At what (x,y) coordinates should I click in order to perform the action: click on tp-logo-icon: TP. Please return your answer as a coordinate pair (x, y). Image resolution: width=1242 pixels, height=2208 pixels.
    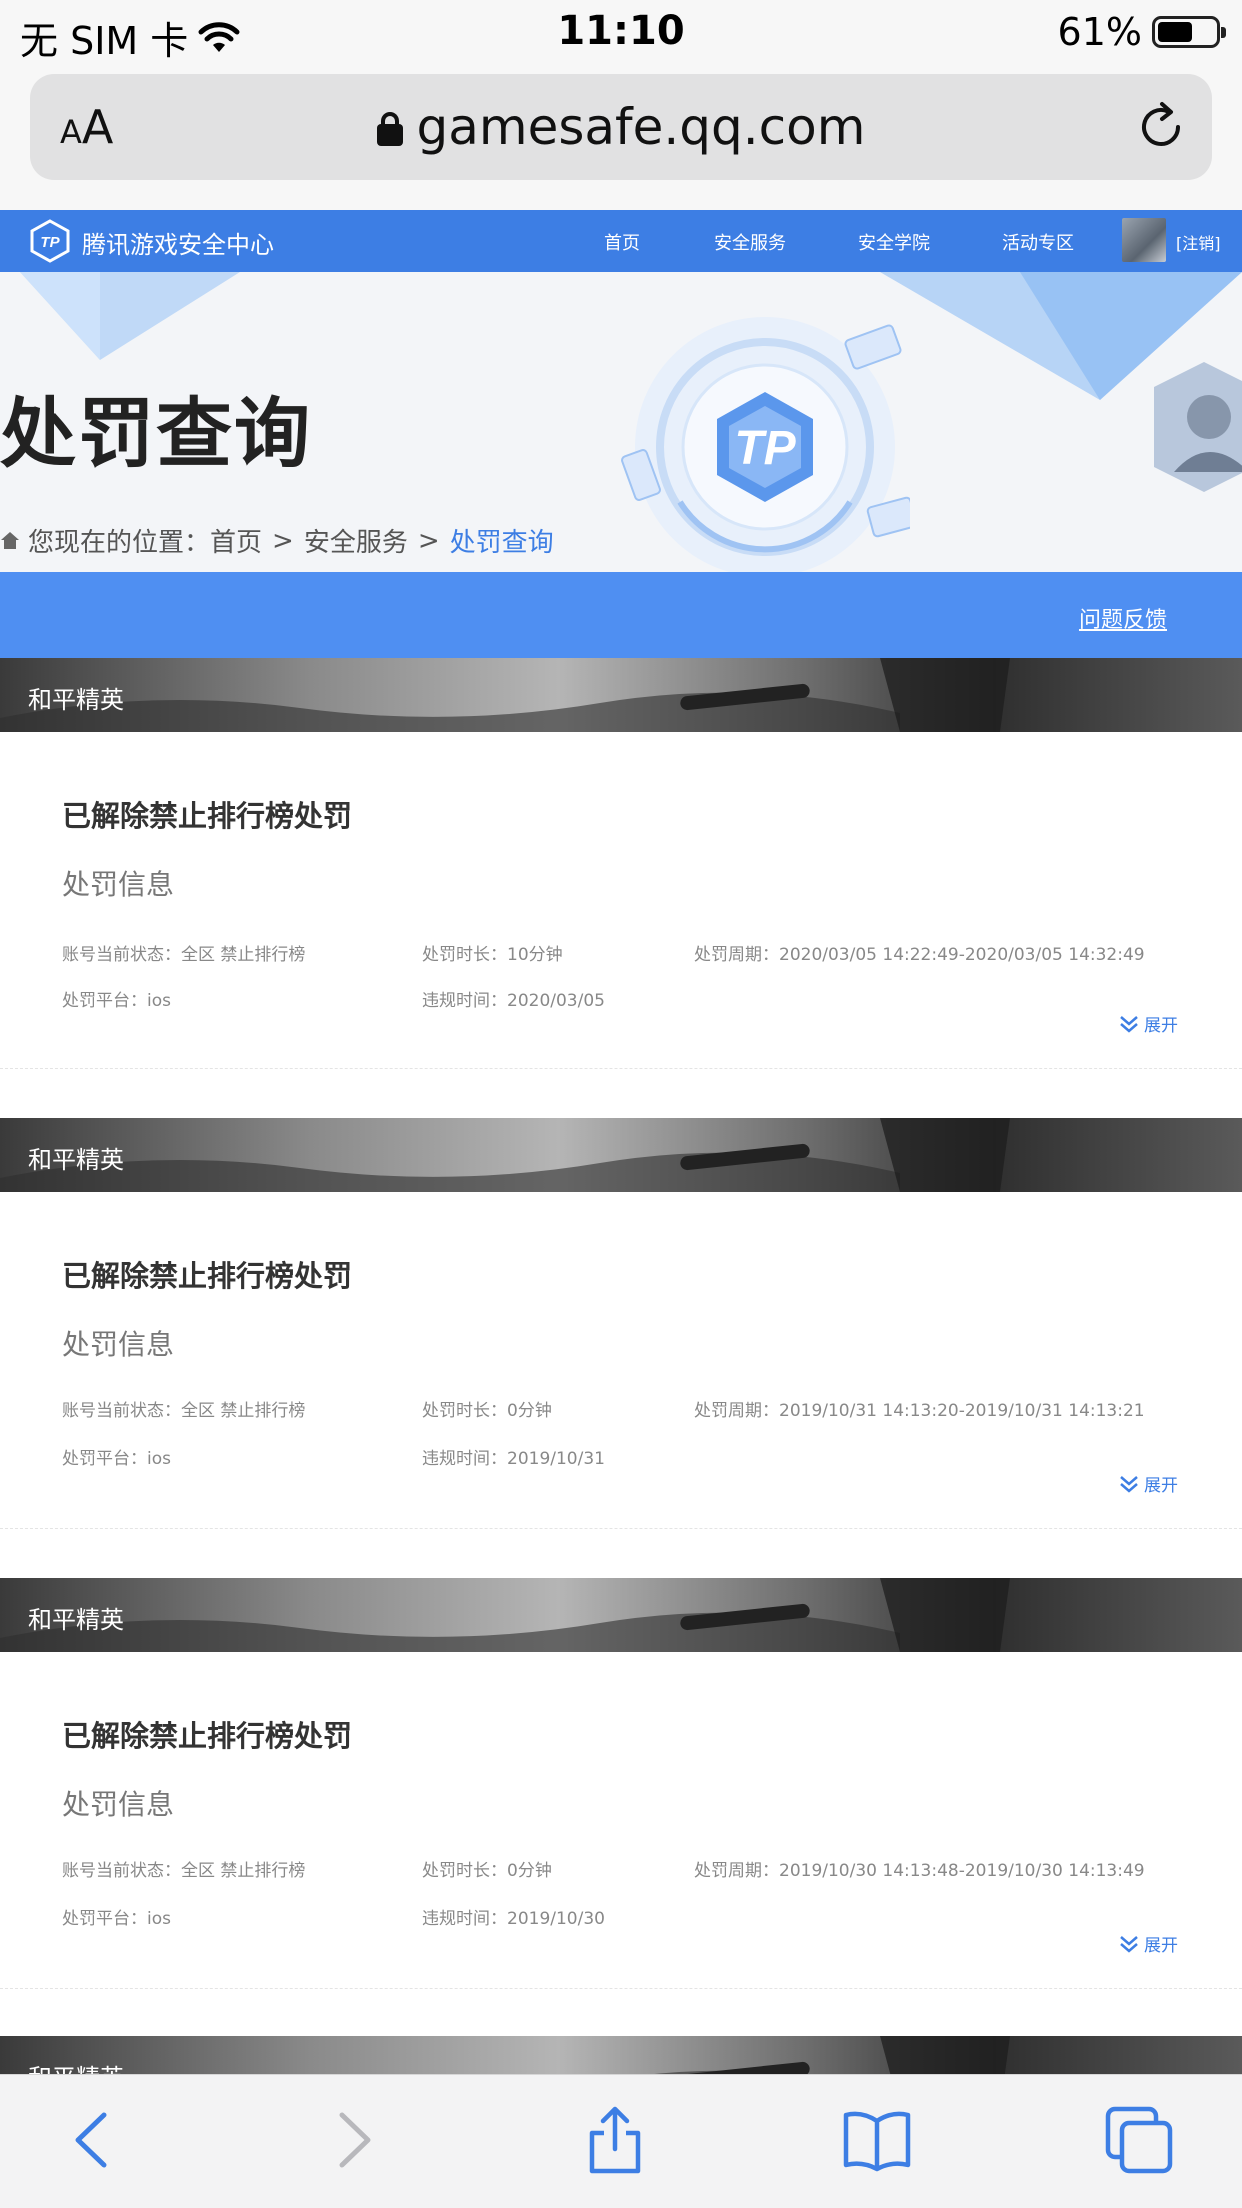
    Looking at the image, I should click on (50, 241).